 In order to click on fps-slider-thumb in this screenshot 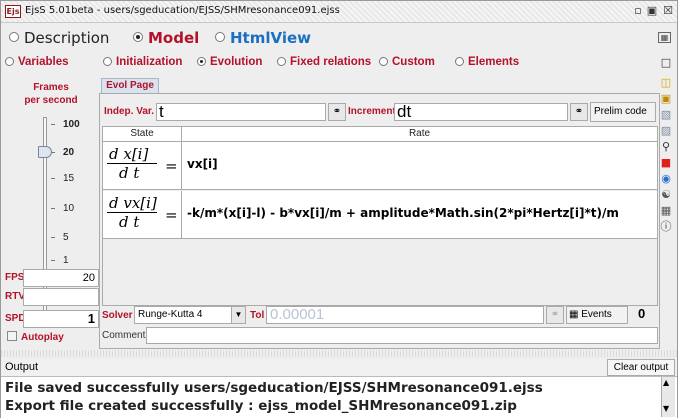, I will do `click(45, 152)`.